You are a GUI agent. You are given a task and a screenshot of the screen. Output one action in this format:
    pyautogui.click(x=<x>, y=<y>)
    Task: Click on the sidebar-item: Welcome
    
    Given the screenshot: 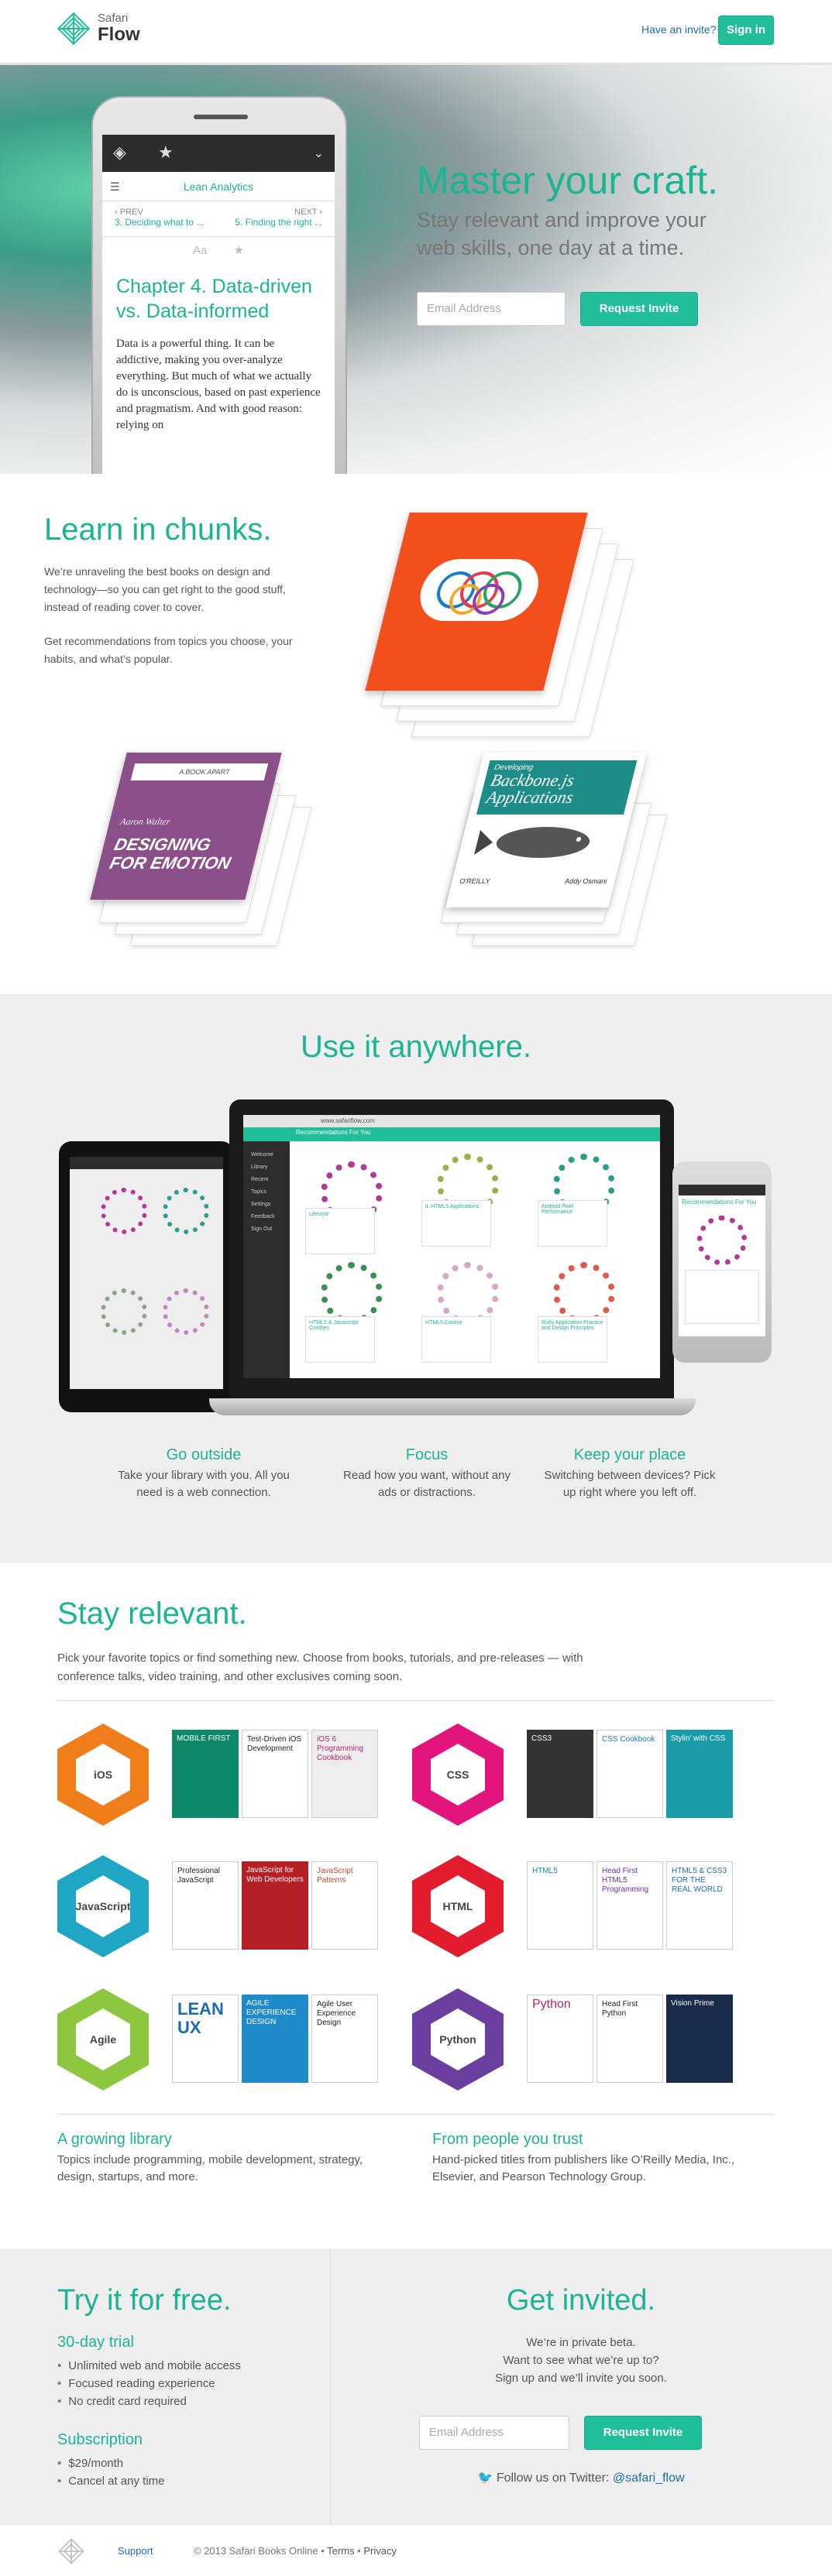 What is the action you would take?
    pyautogui.click(x=270, y=1155)
    